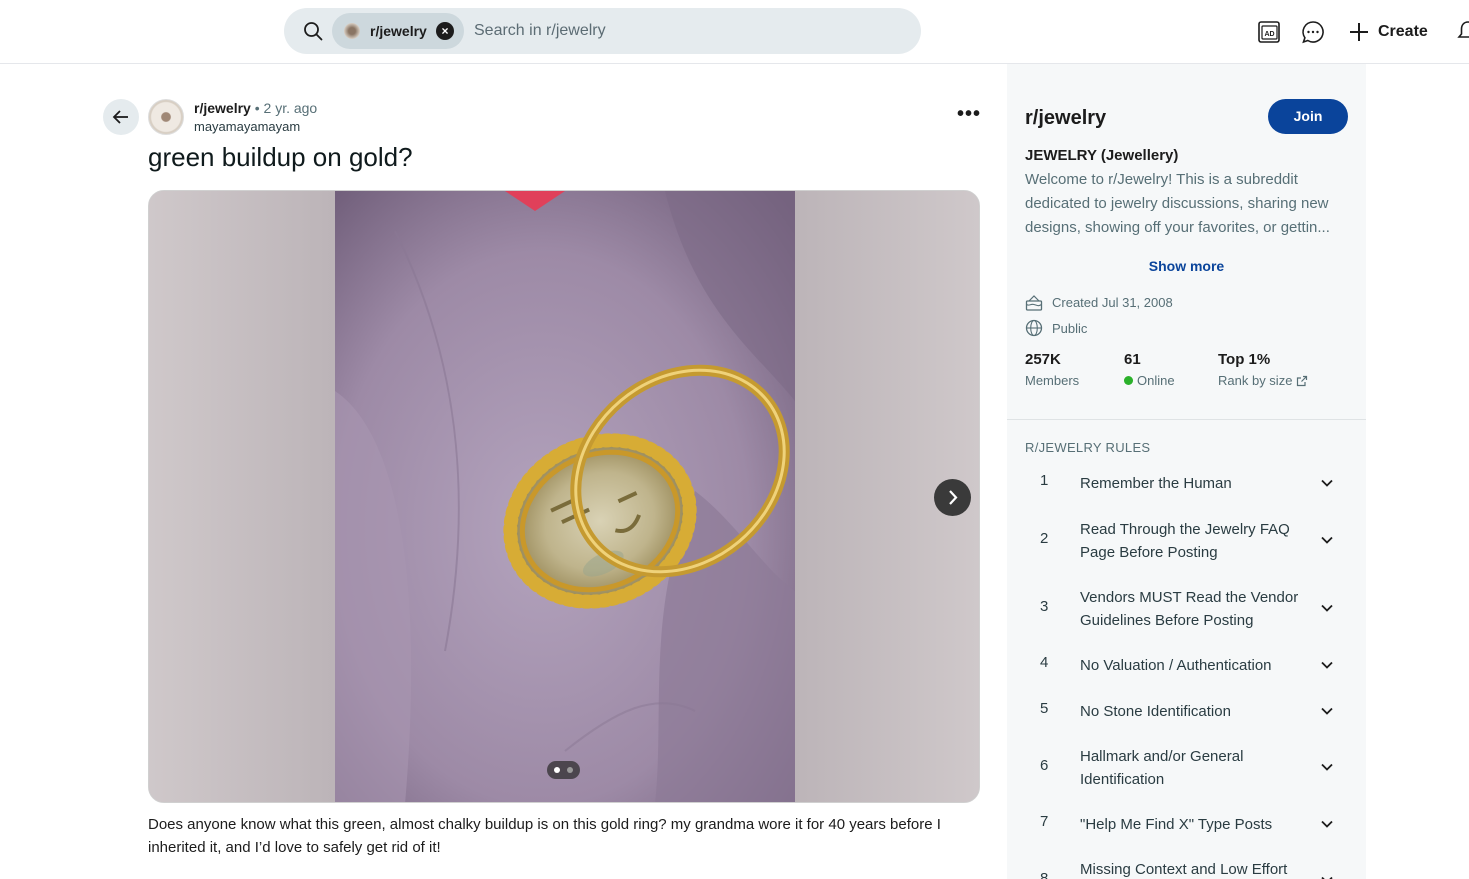 Image resolution: width=1469 pixels, height=879 pixels. I want to click on created-row: Created Jul 31, 2008, so click(1099, 302).